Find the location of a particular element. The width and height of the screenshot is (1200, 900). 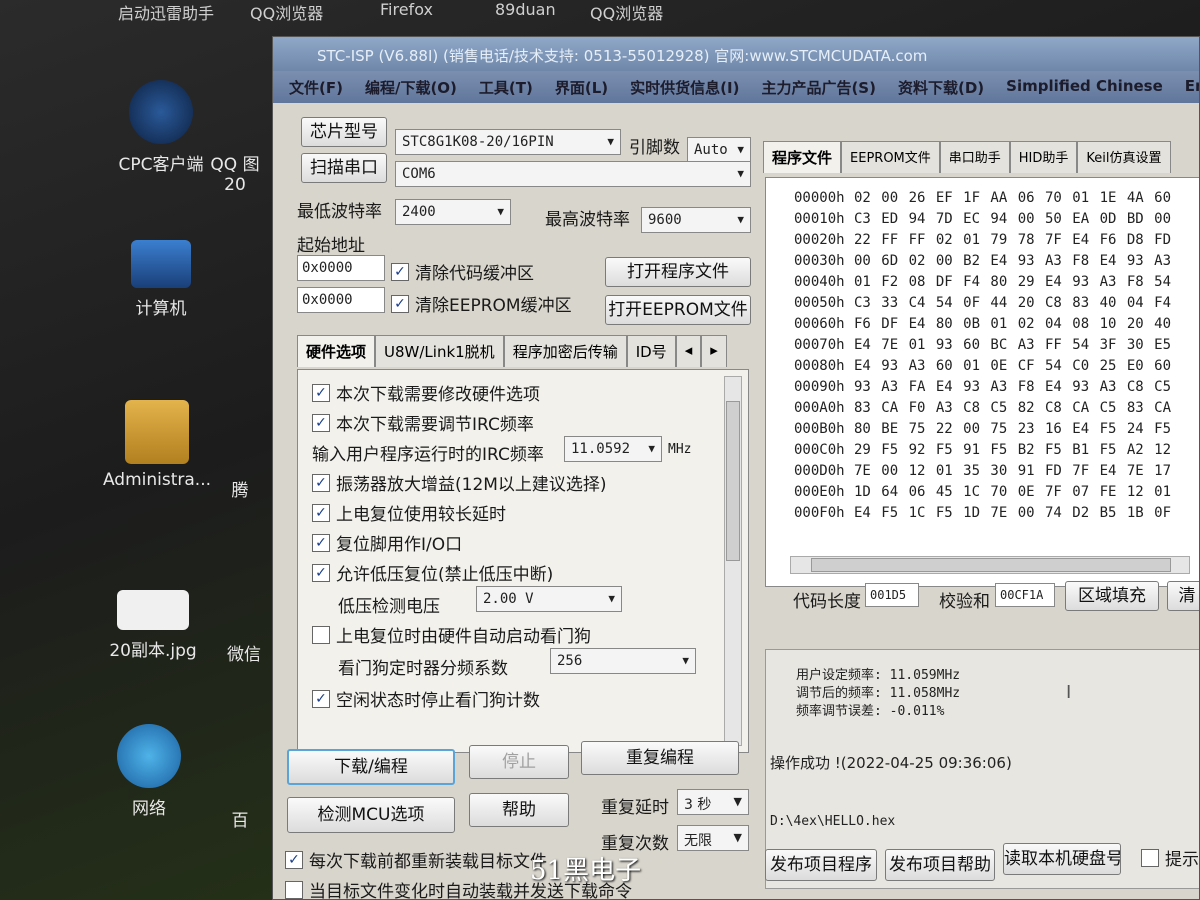

hex-address: 000A0h is located at coordinates (819, 408).